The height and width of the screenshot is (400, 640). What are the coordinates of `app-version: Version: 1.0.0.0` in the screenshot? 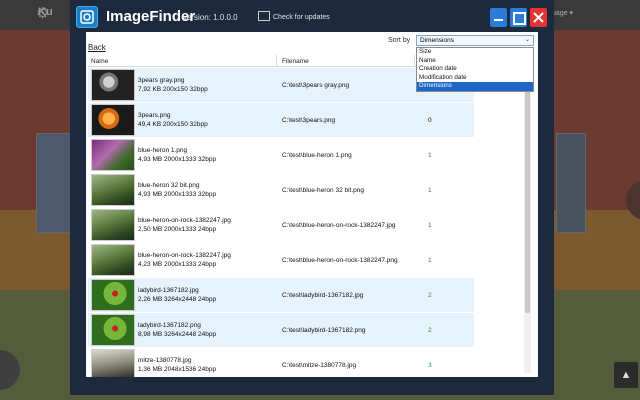 It's located at (210, 17).